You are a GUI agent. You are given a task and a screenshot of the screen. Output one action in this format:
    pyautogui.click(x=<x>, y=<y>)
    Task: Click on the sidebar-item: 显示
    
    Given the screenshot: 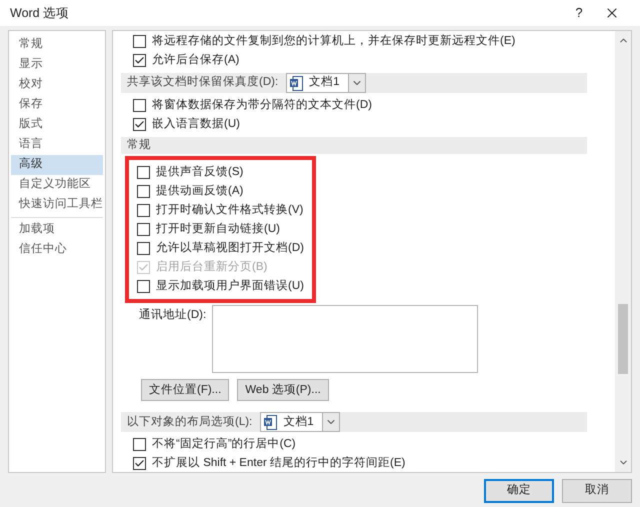 What is the action you would take?
    pyautogui.click(x=57, y=65)
    